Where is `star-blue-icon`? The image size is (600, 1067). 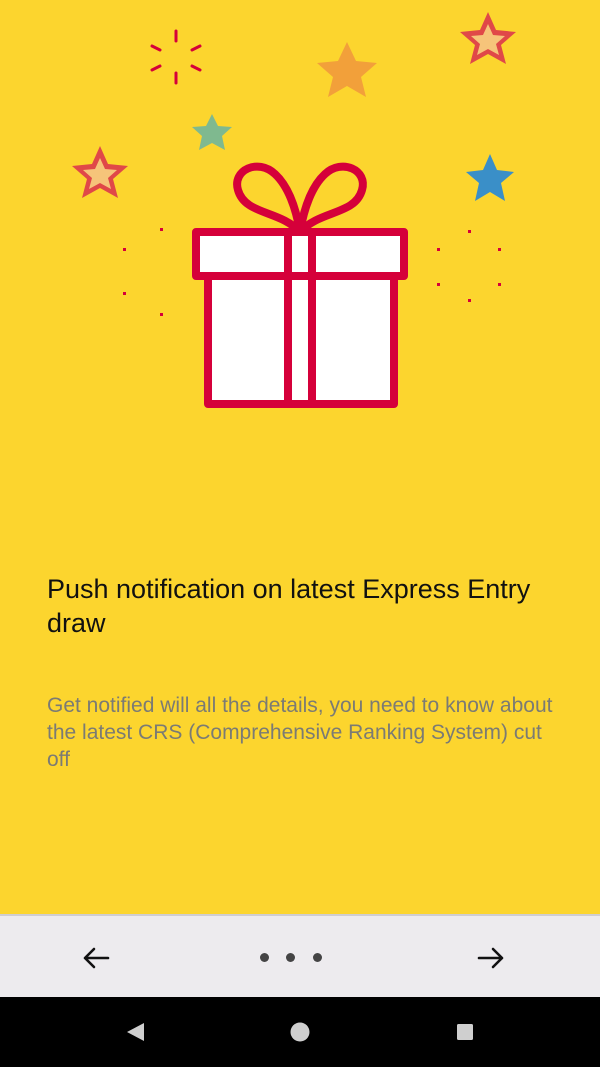 star-blue-icon is located at coordinates (490, 177).